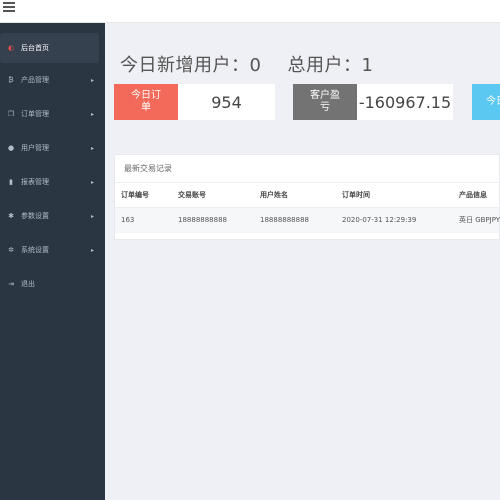 The image size is (500, 500). I want to click on sidebar-item-logout: ⇥ 退出, so click(52, 284).